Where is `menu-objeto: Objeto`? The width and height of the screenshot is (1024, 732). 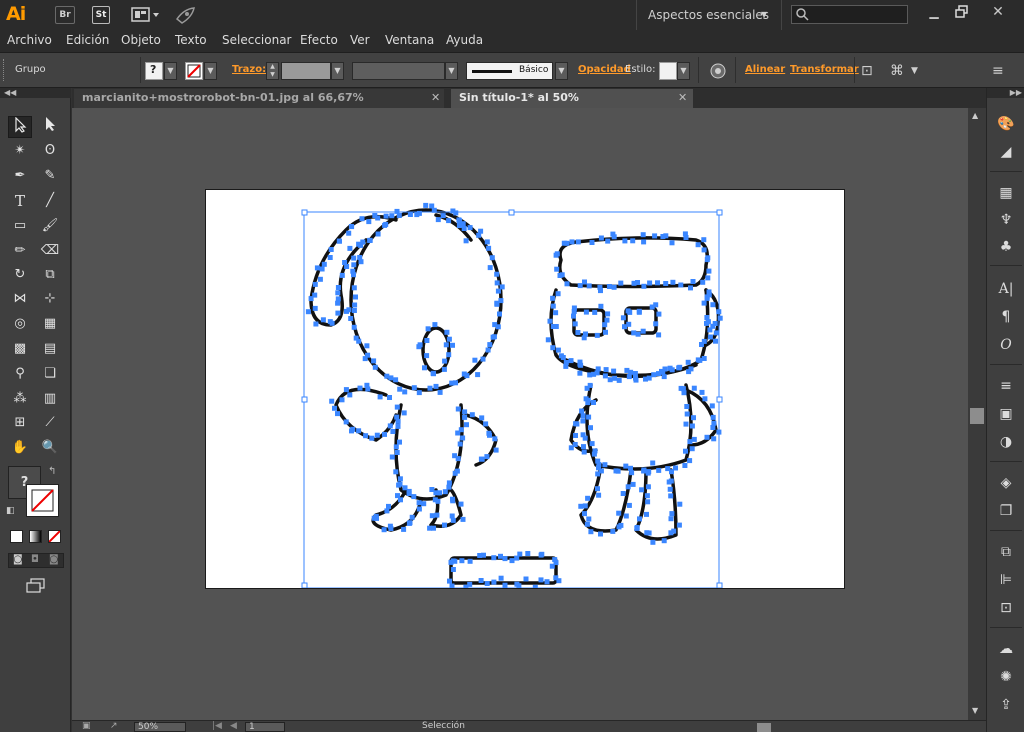
menu-objeto: Objeto is located at coordinates (141, 41).